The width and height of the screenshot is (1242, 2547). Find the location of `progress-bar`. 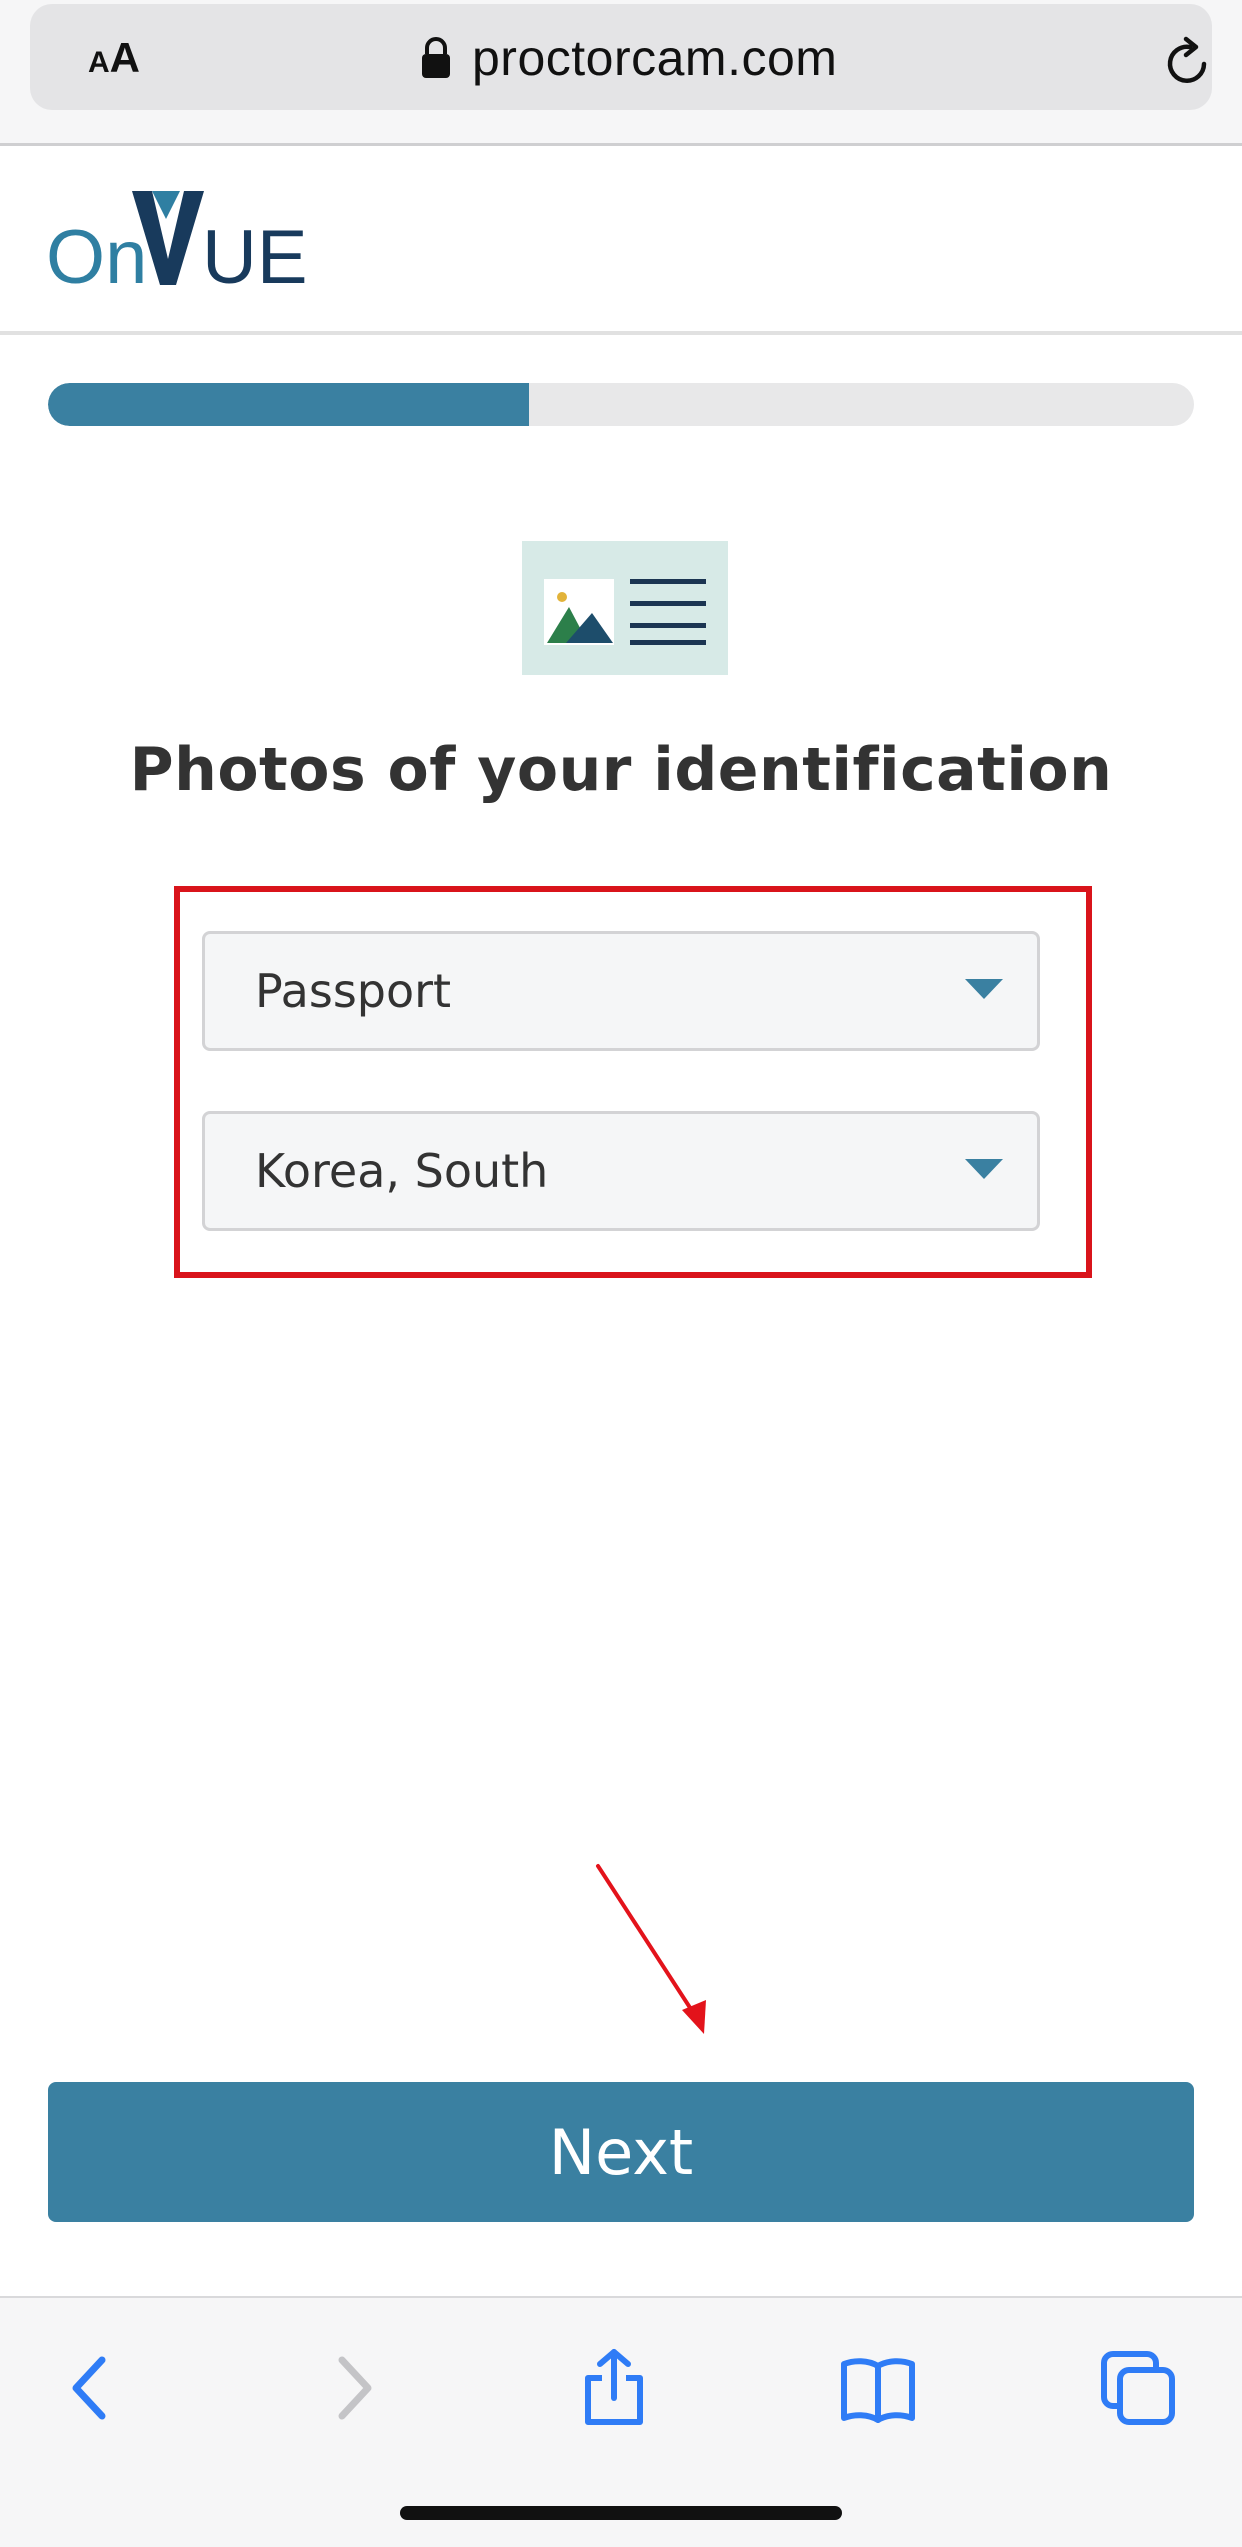

progress-bar is located at coordinates (621, 404).